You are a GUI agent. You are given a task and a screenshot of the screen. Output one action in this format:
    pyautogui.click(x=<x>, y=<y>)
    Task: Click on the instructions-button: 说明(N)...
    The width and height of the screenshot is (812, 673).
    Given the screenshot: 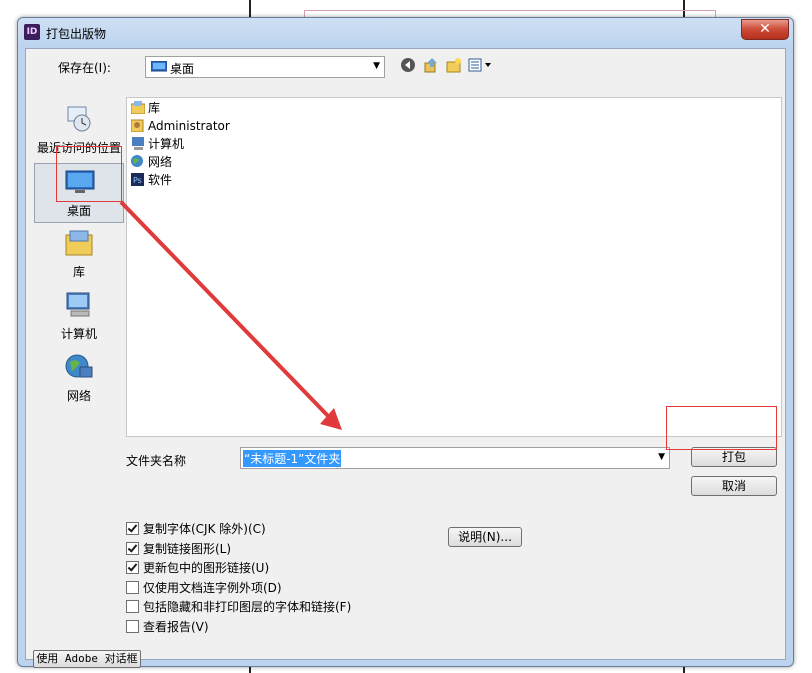 What is the action you would take?
    pyautogui.click(x=485, y=537)
    